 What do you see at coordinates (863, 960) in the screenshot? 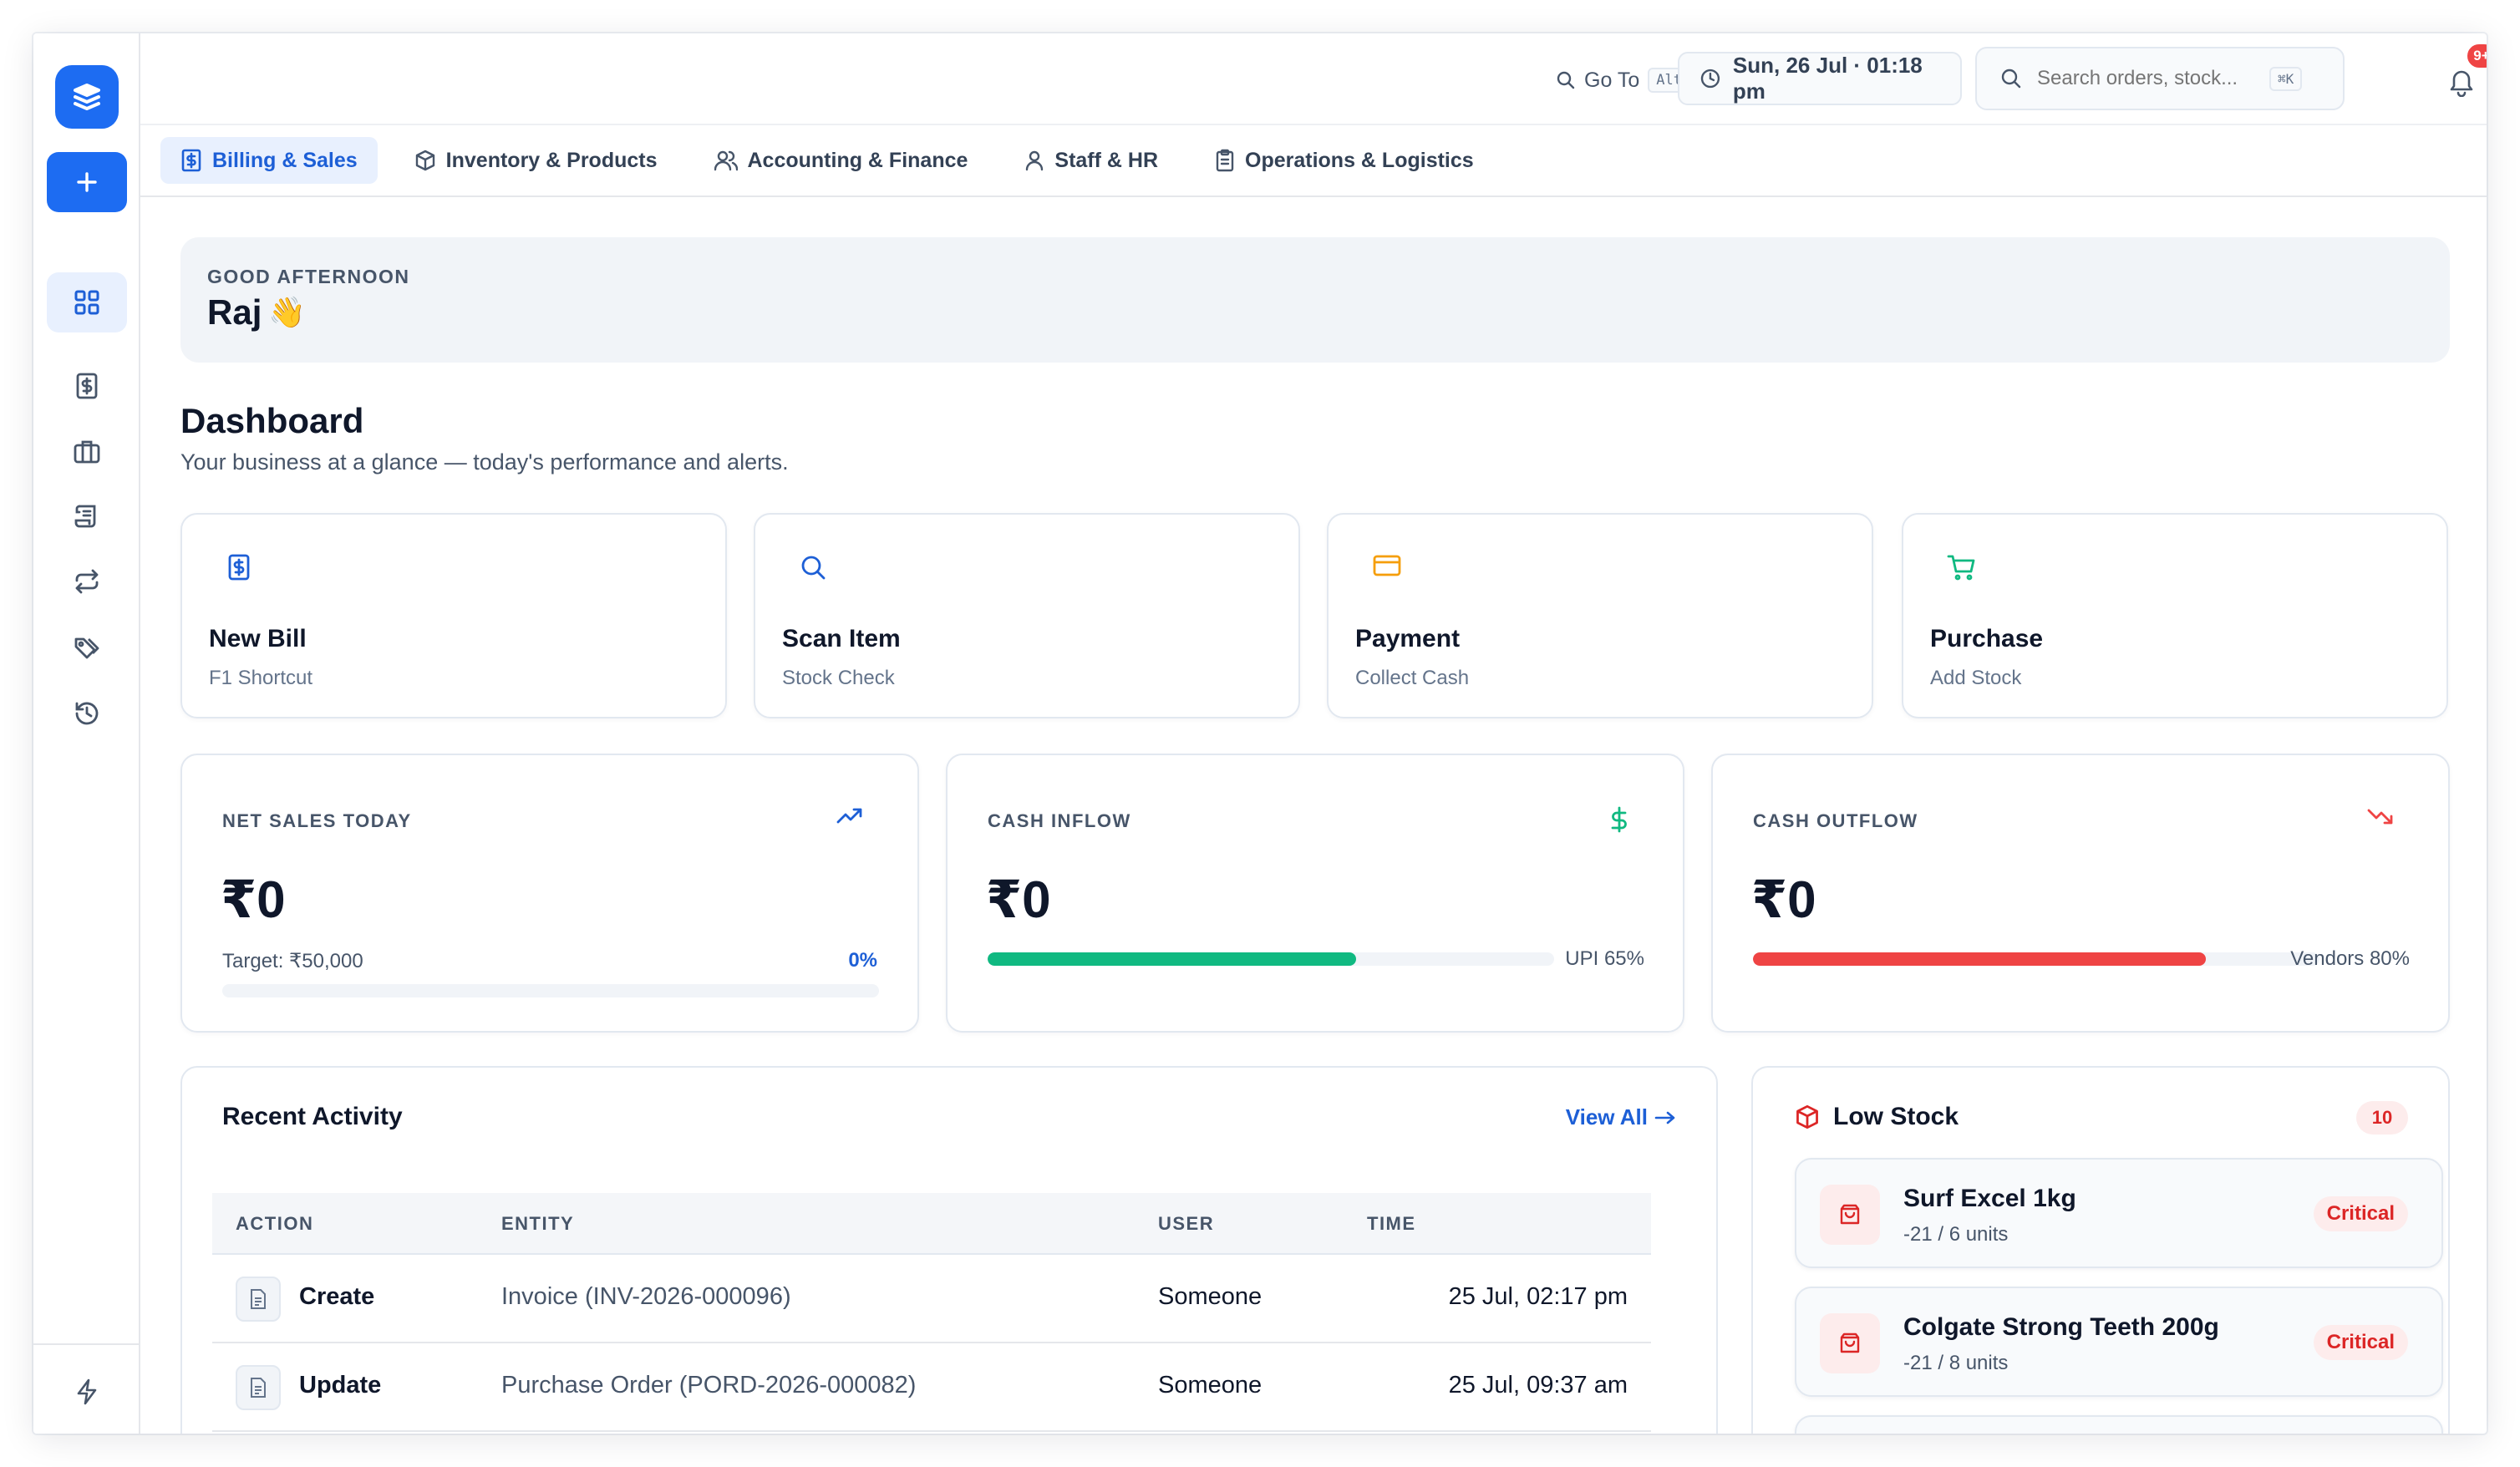
I see `stat-percent: 0%` at bounding box center [863, 960].